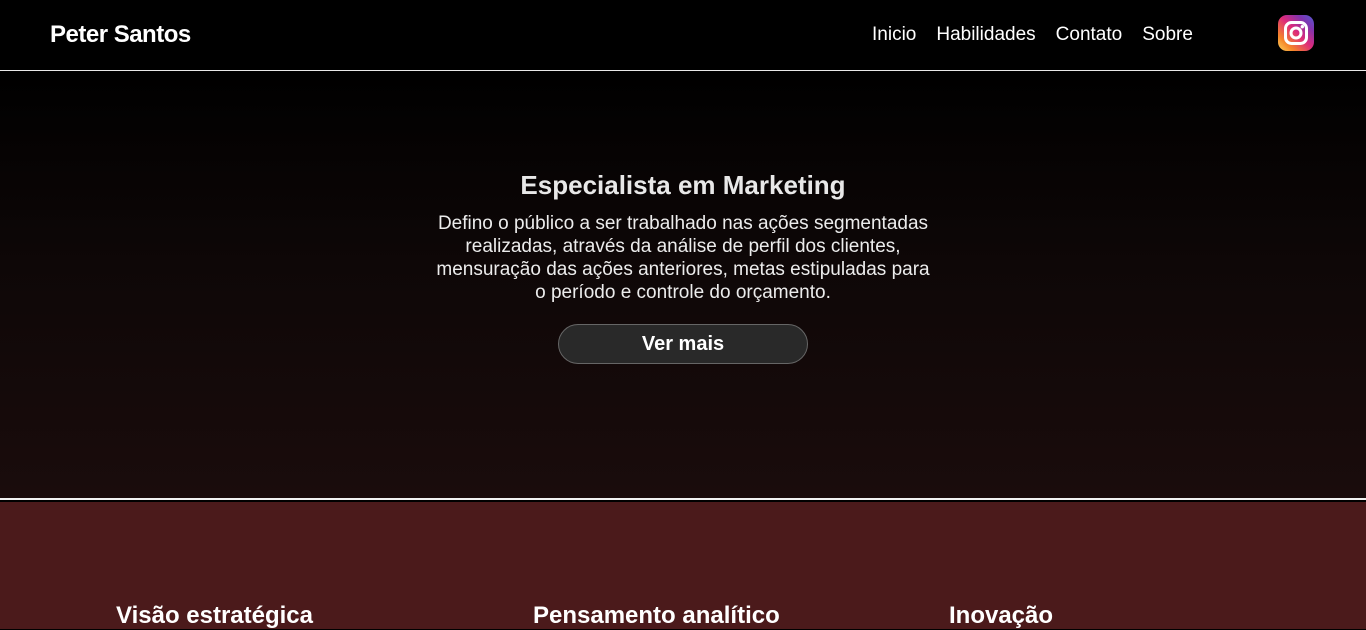 Image resolution: width=1366 pixels, height=630 pixels. What do you see at coordinates (1001, 615) in the screenshot?
I see `skill-title-inovacao: Inovação` at bounding box center [1001, 615].